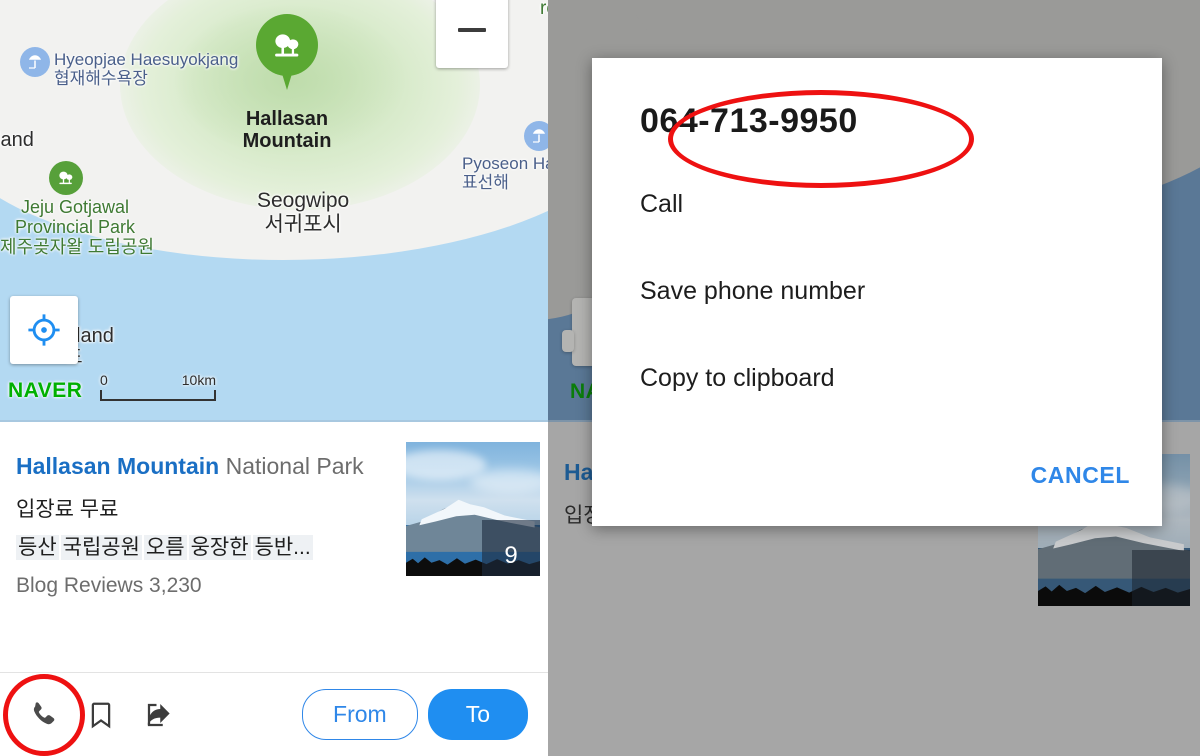 Image resolution: width=1200 pixels, height=756 pixels. What do you see at coordinates (101, 79) in the screenshot?
I see `maplabel-hyeopjae-kr: 협재해수욕장` at bounding box center [101, 79].